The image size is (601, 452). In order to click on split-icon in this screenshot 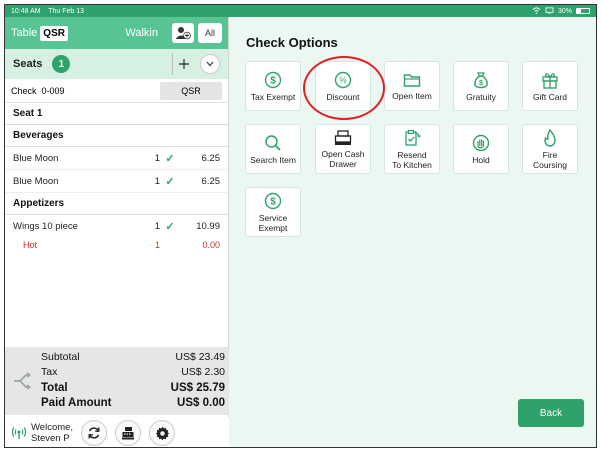, I will do `click(23, 381)`.